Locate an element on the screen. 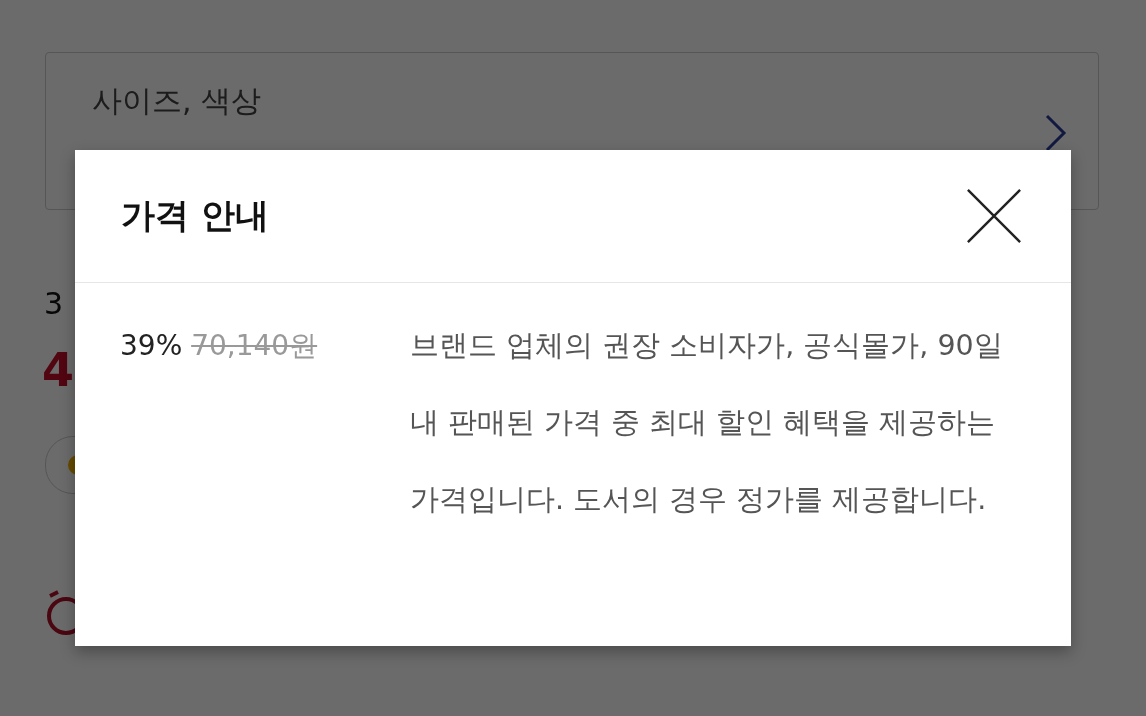  discount-rate: 3 is located at coordinates (54, 303).